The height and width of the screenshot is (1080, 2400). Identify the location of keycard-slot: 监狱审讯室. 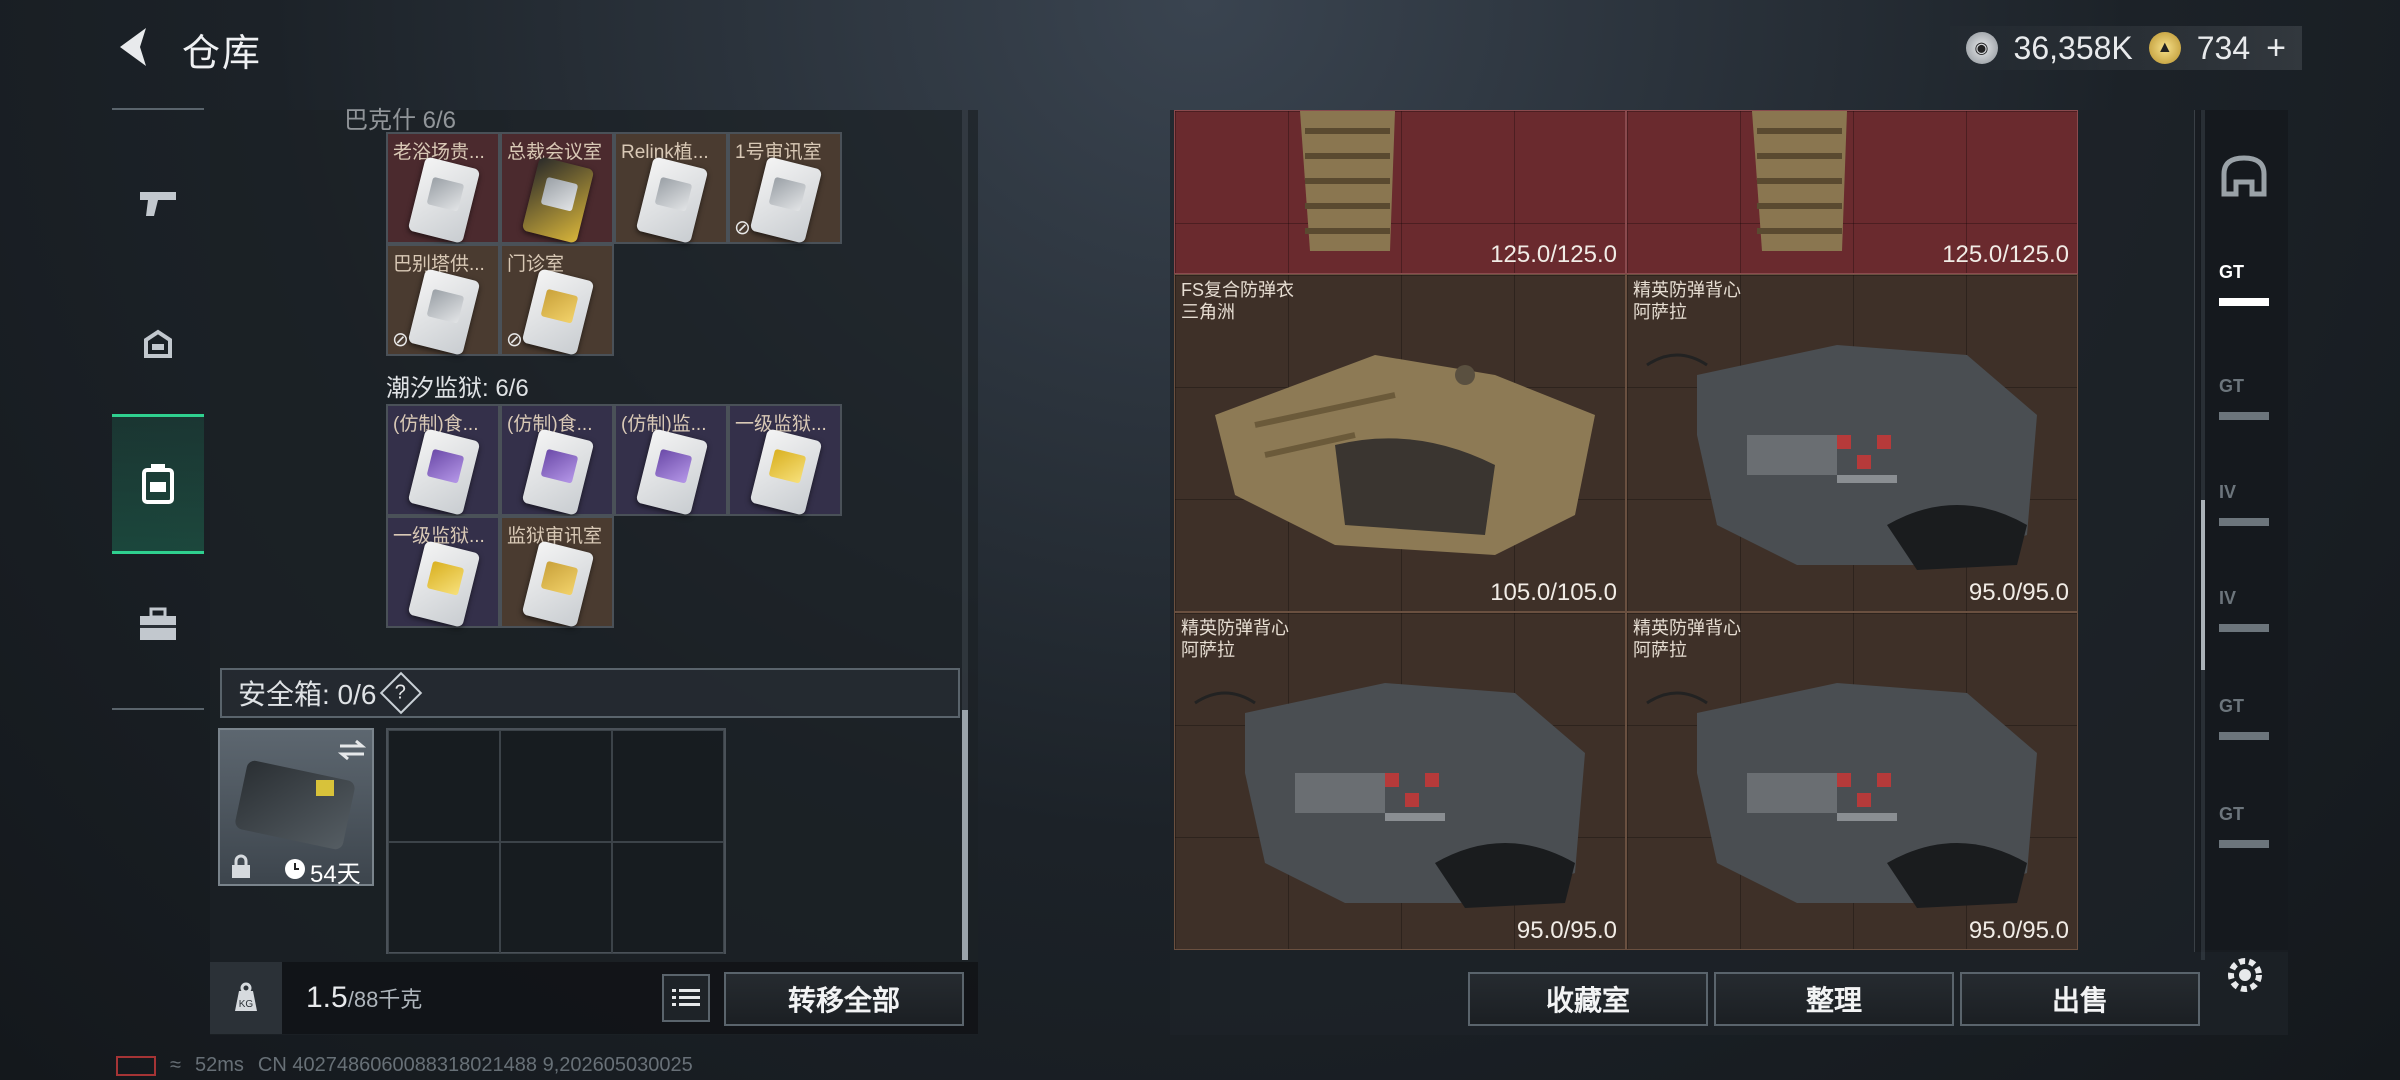
(557, 572).